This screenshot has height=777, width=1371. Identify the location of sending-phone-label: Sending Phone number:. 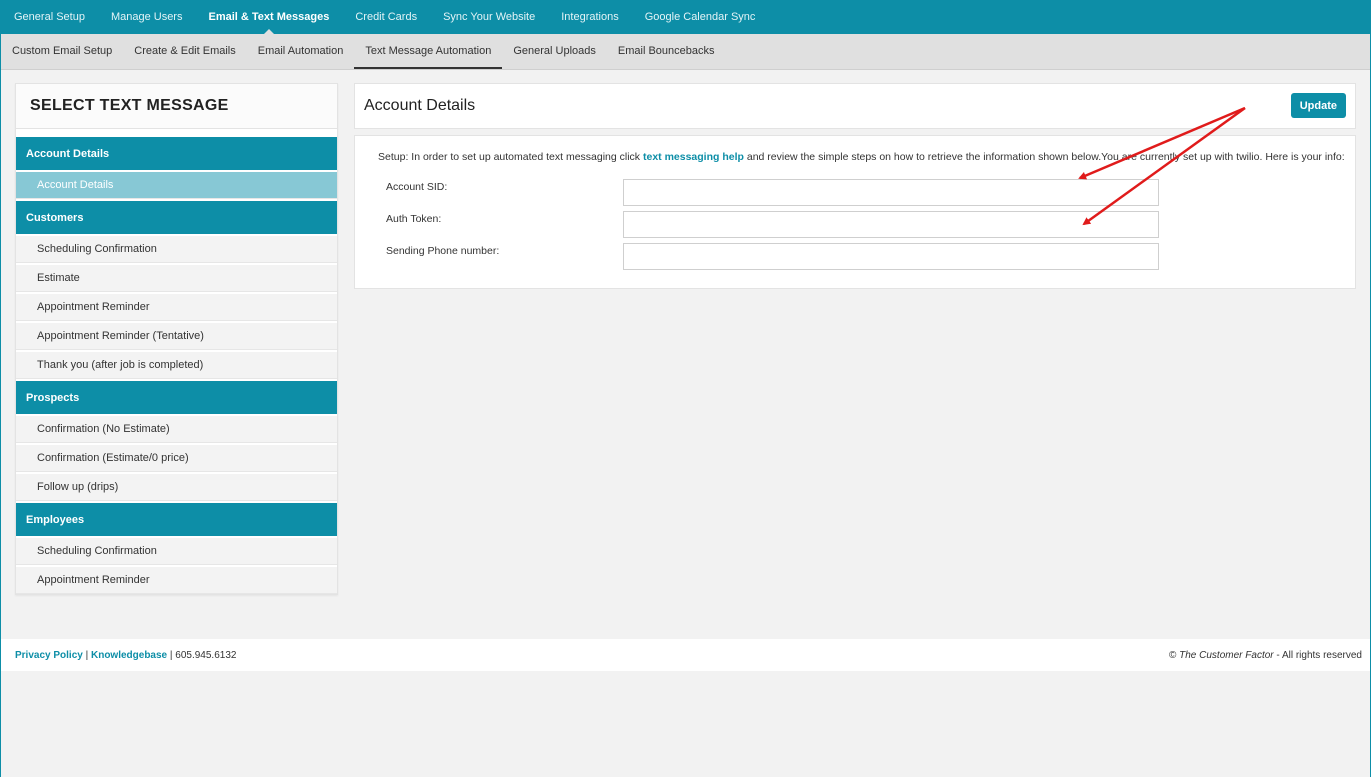
(443, 251).